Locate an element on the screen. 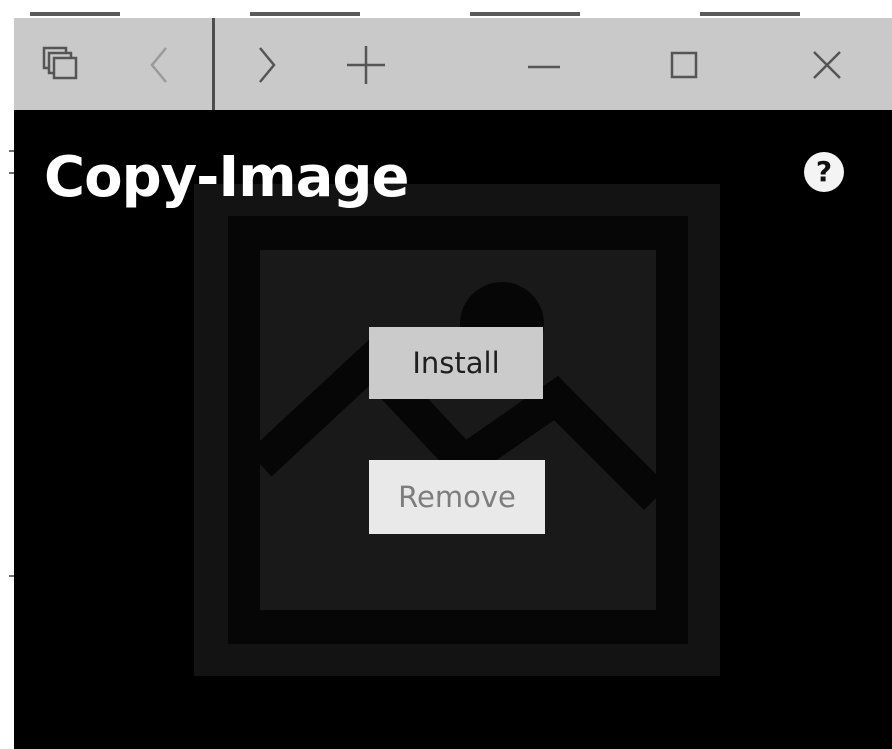 The width and height of the screenshot is (892, 749). title-bar-divider is located at coordinates (213, 64).